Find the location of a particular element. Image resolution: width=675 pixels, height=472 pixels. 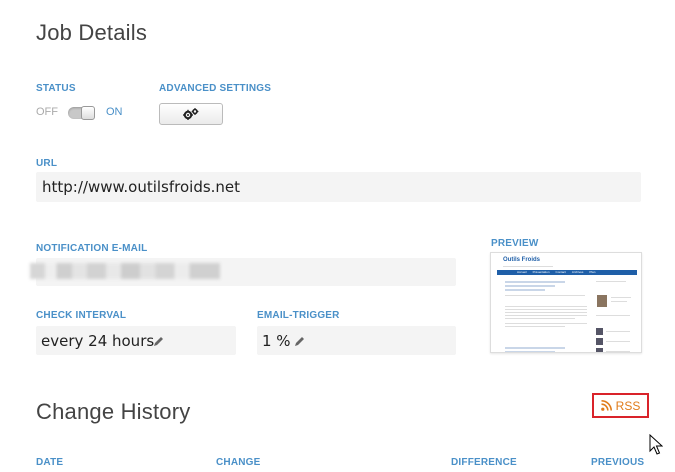

preview-label: PREVIEW is located at coordinates (515, 243).